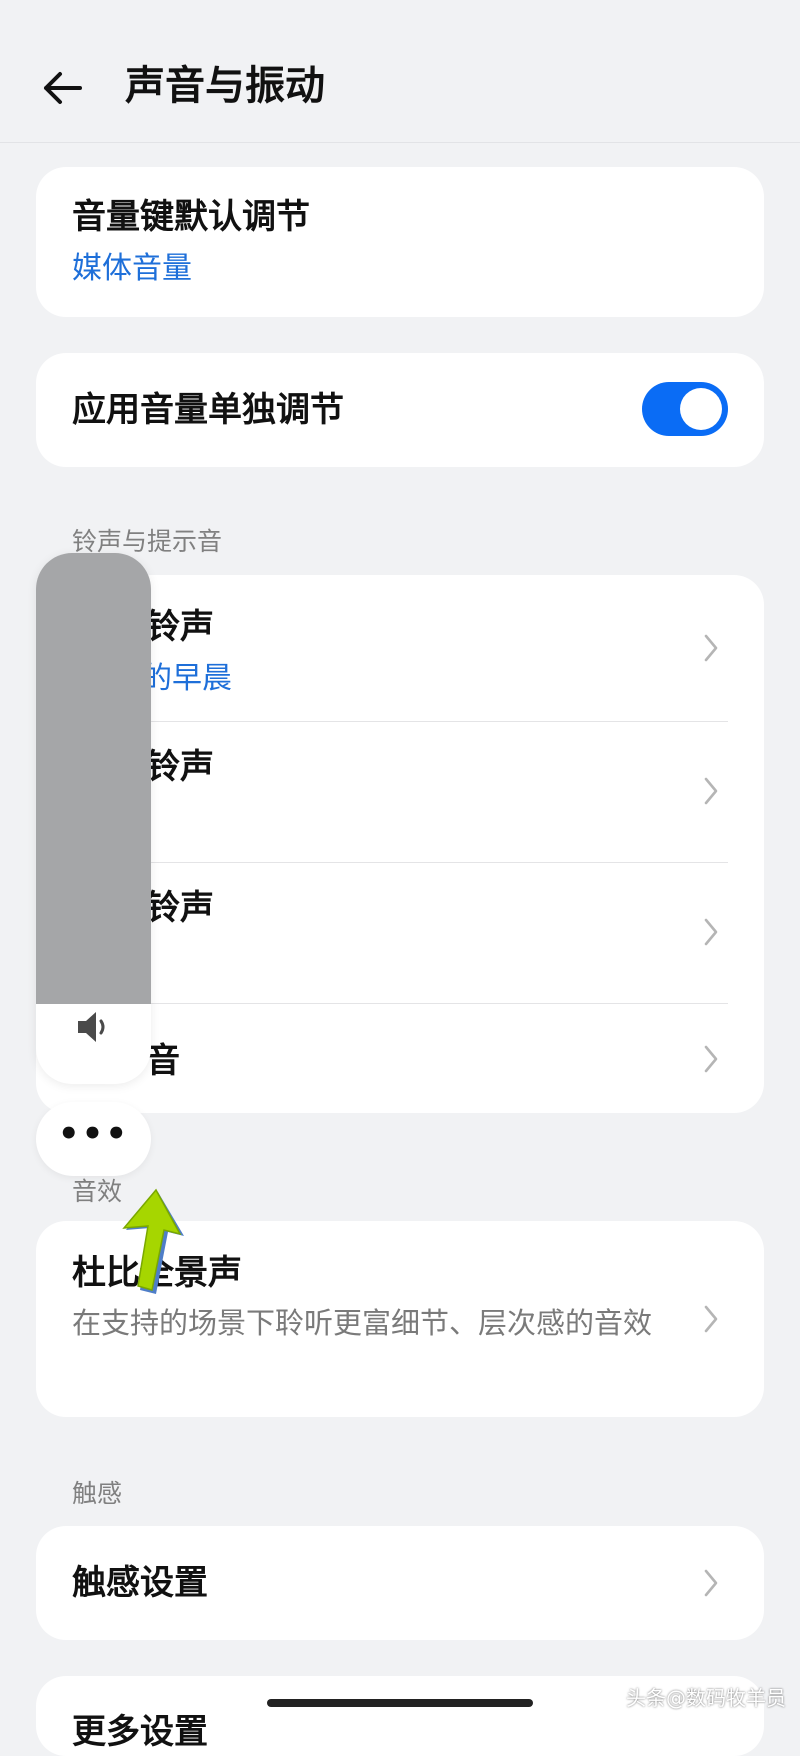 This screenshot has width=800, height=1756. I want to click on ringtone-row-1-value: 的早晨, so click(187, 678).